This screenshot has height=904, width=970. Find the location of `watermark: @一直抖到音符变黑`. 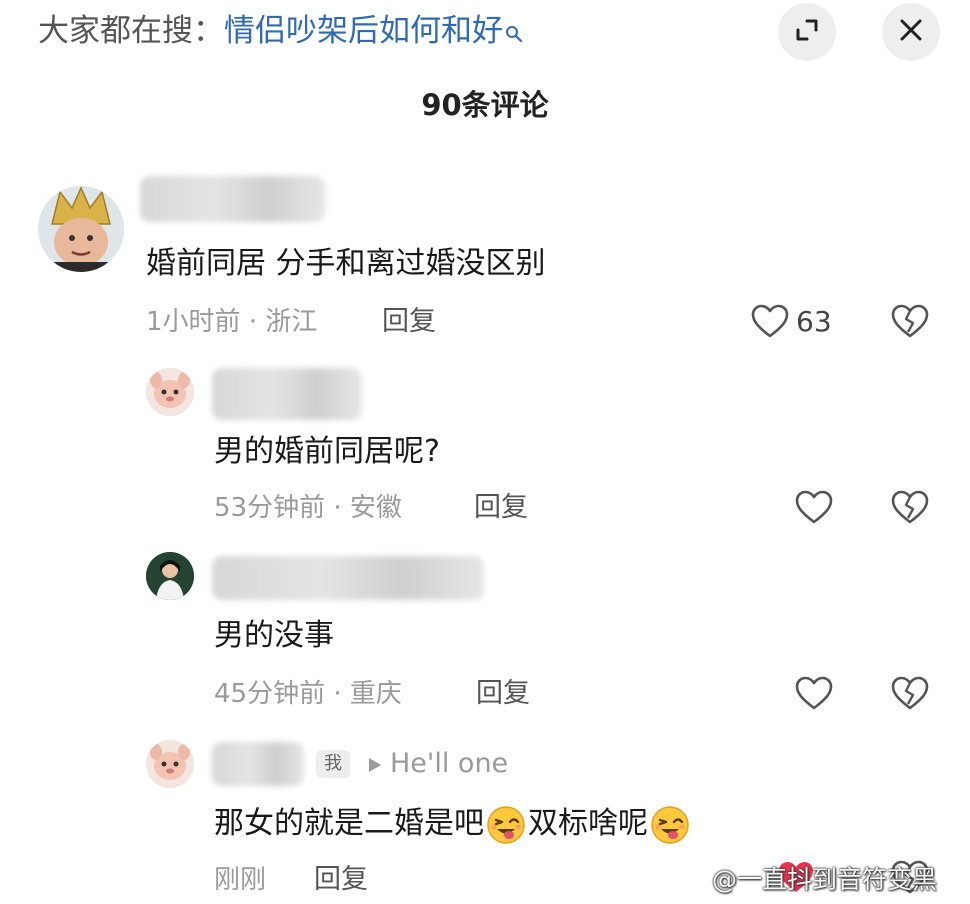

watermark: @一直抖到音符变黑 is located at coordinates (825, 879).